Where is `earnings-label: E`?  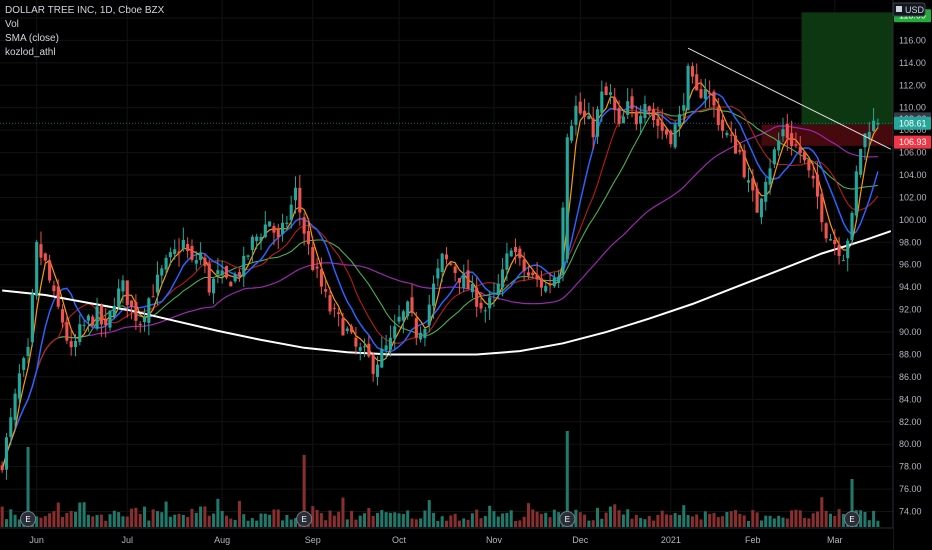 earnings-label: E is located at coordinates (851, 519).